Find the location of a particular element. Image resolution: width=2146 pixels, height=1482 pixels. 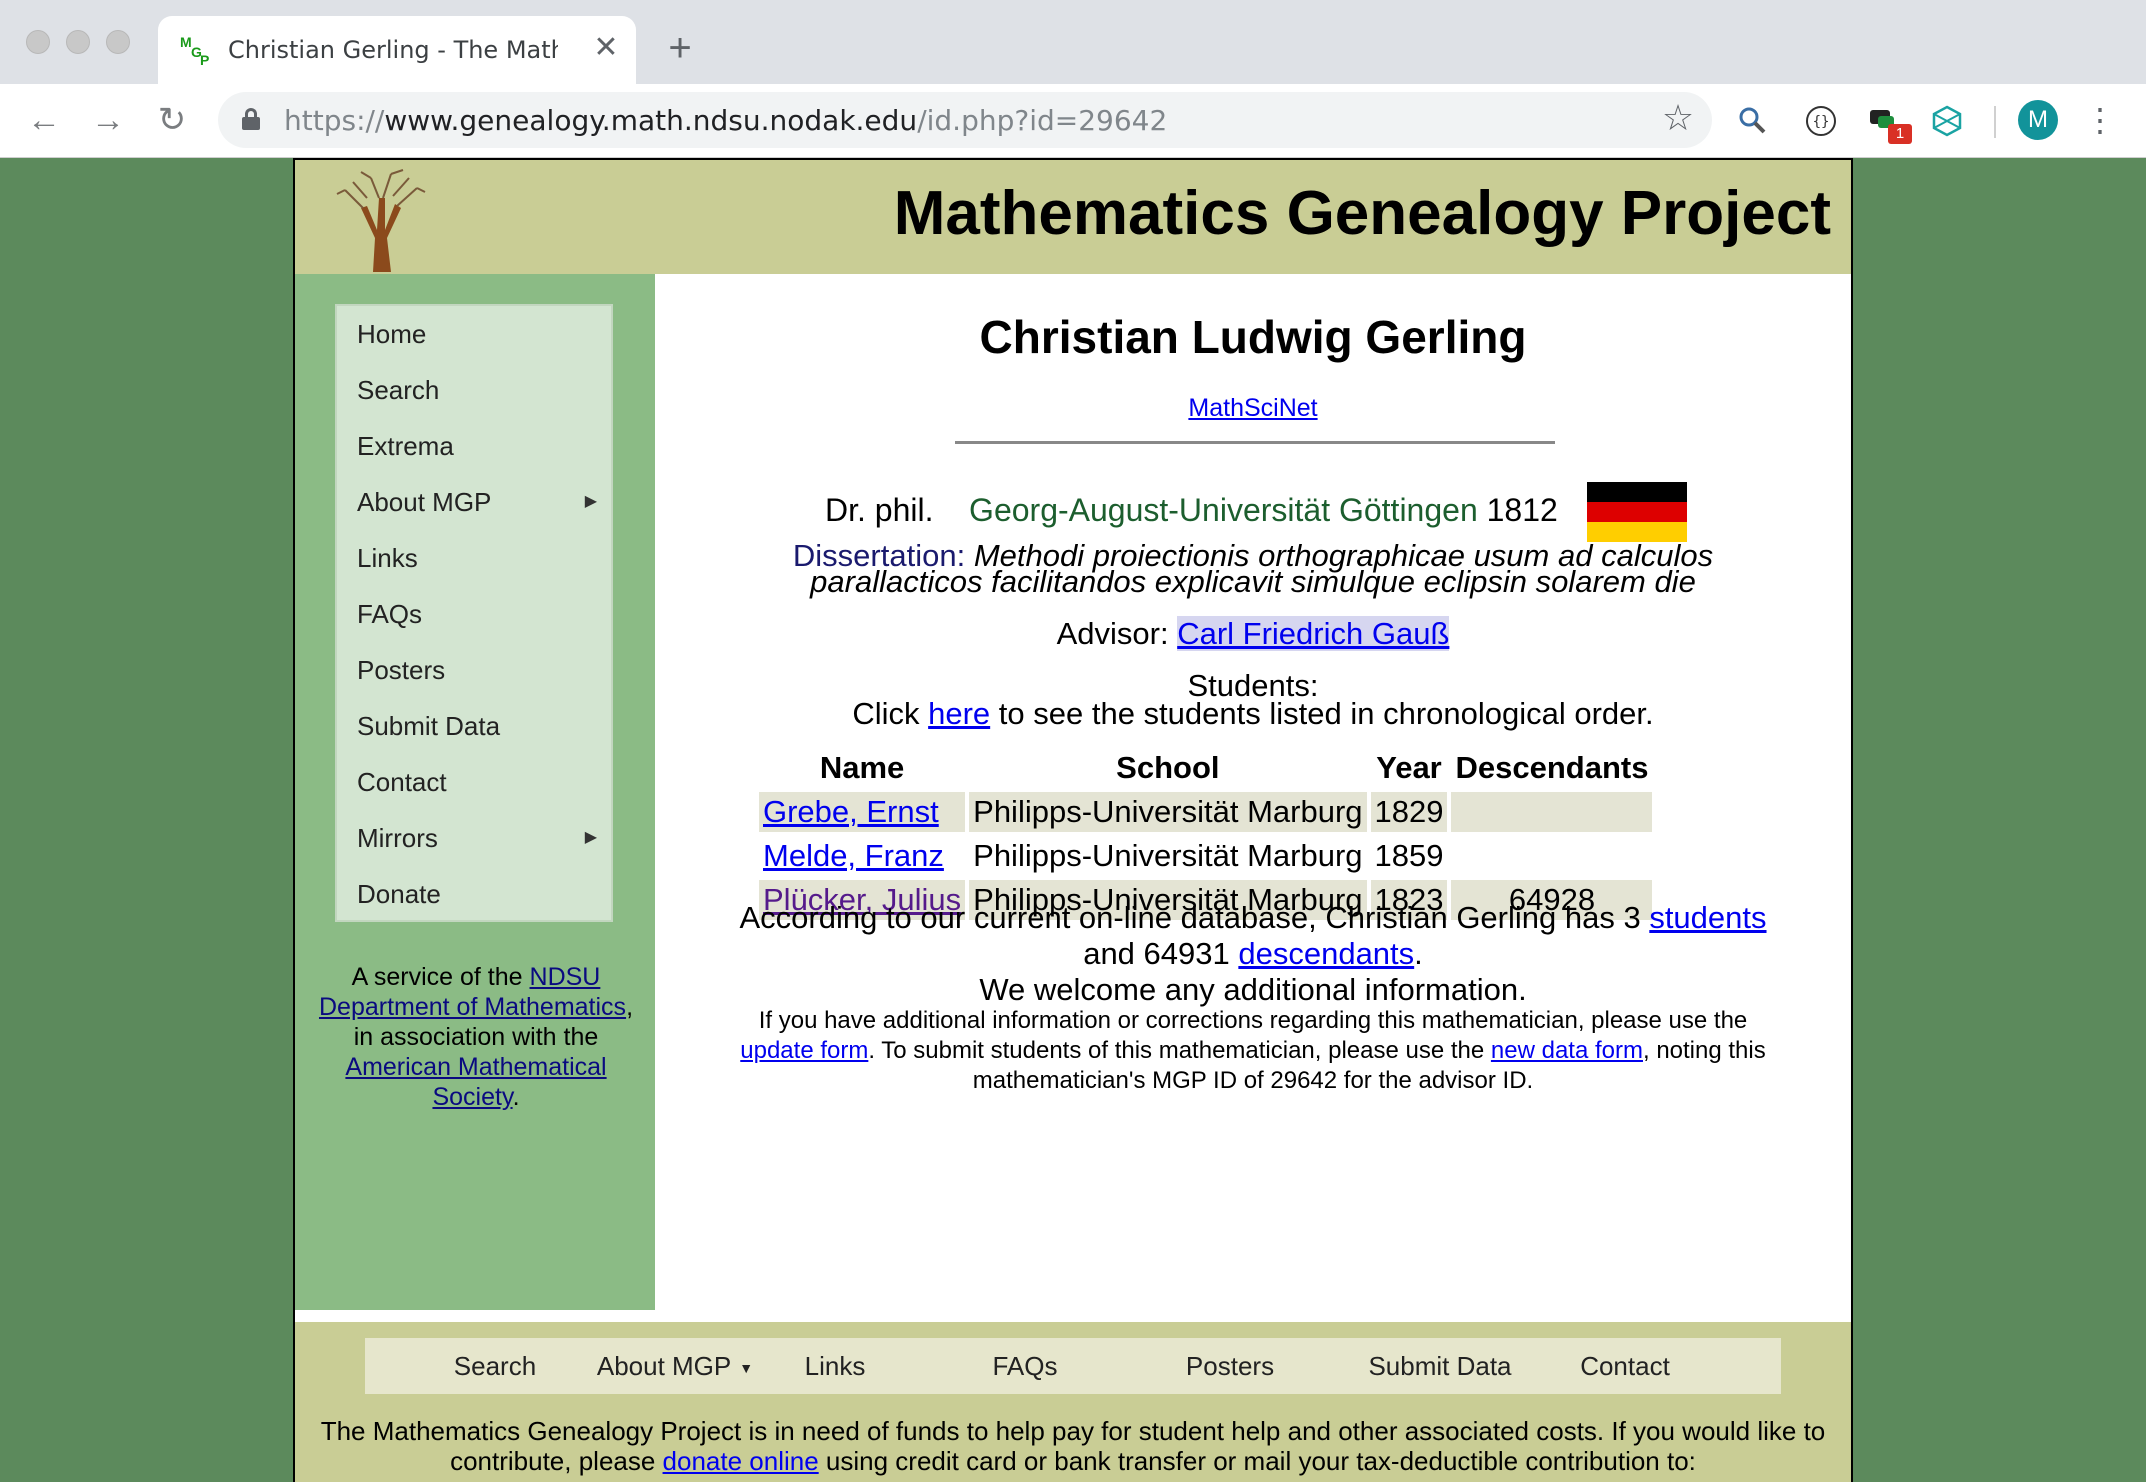

footer-nav-about-mgp: About MGP ▼ is located at coordinates (675, 1366).